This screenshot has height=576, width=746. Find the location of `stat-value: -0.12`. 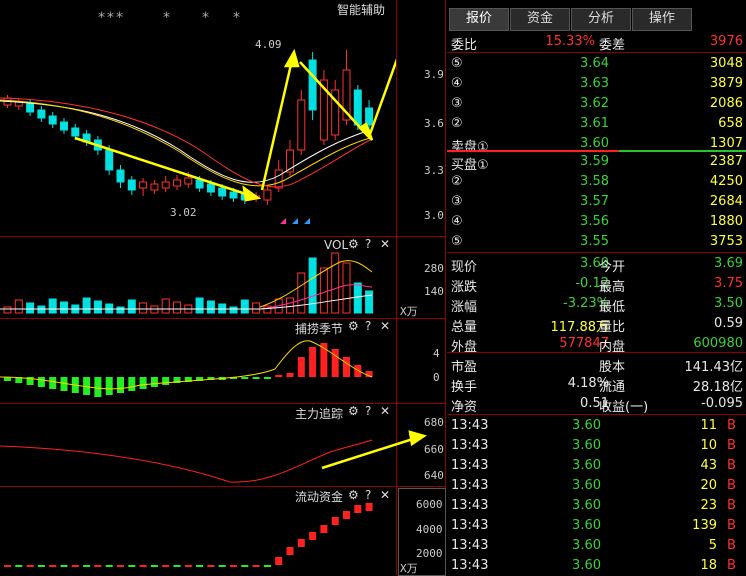

stat-value: -0.12 is located at coordinates (592, 283).